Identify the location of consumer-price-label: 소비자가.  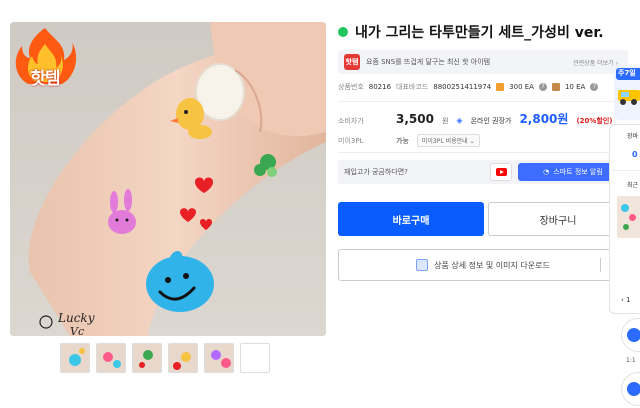
(351, 121).